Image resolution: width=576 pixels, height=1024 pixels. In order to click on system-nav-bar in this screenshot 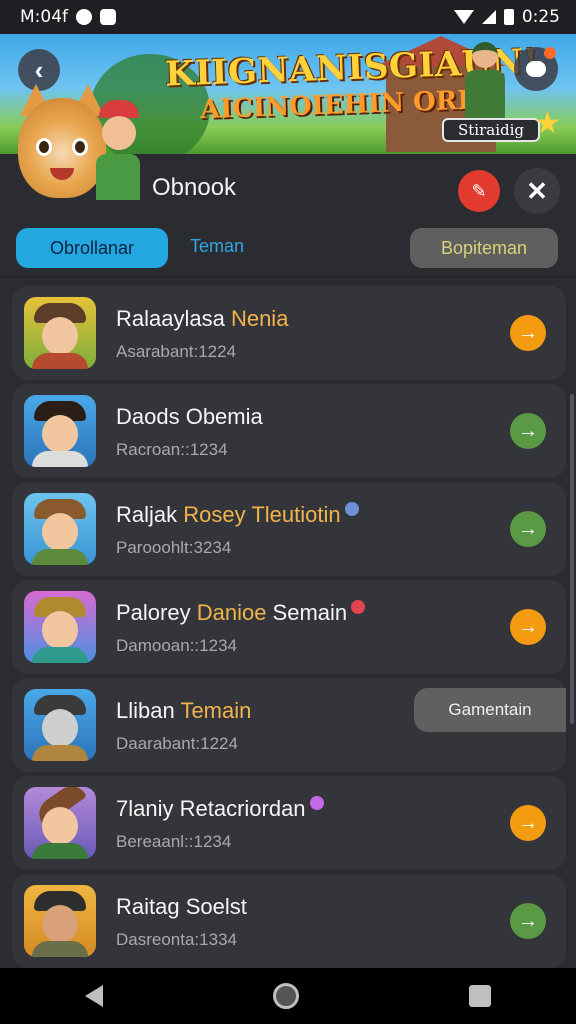, I will do `click(288, 996)`.